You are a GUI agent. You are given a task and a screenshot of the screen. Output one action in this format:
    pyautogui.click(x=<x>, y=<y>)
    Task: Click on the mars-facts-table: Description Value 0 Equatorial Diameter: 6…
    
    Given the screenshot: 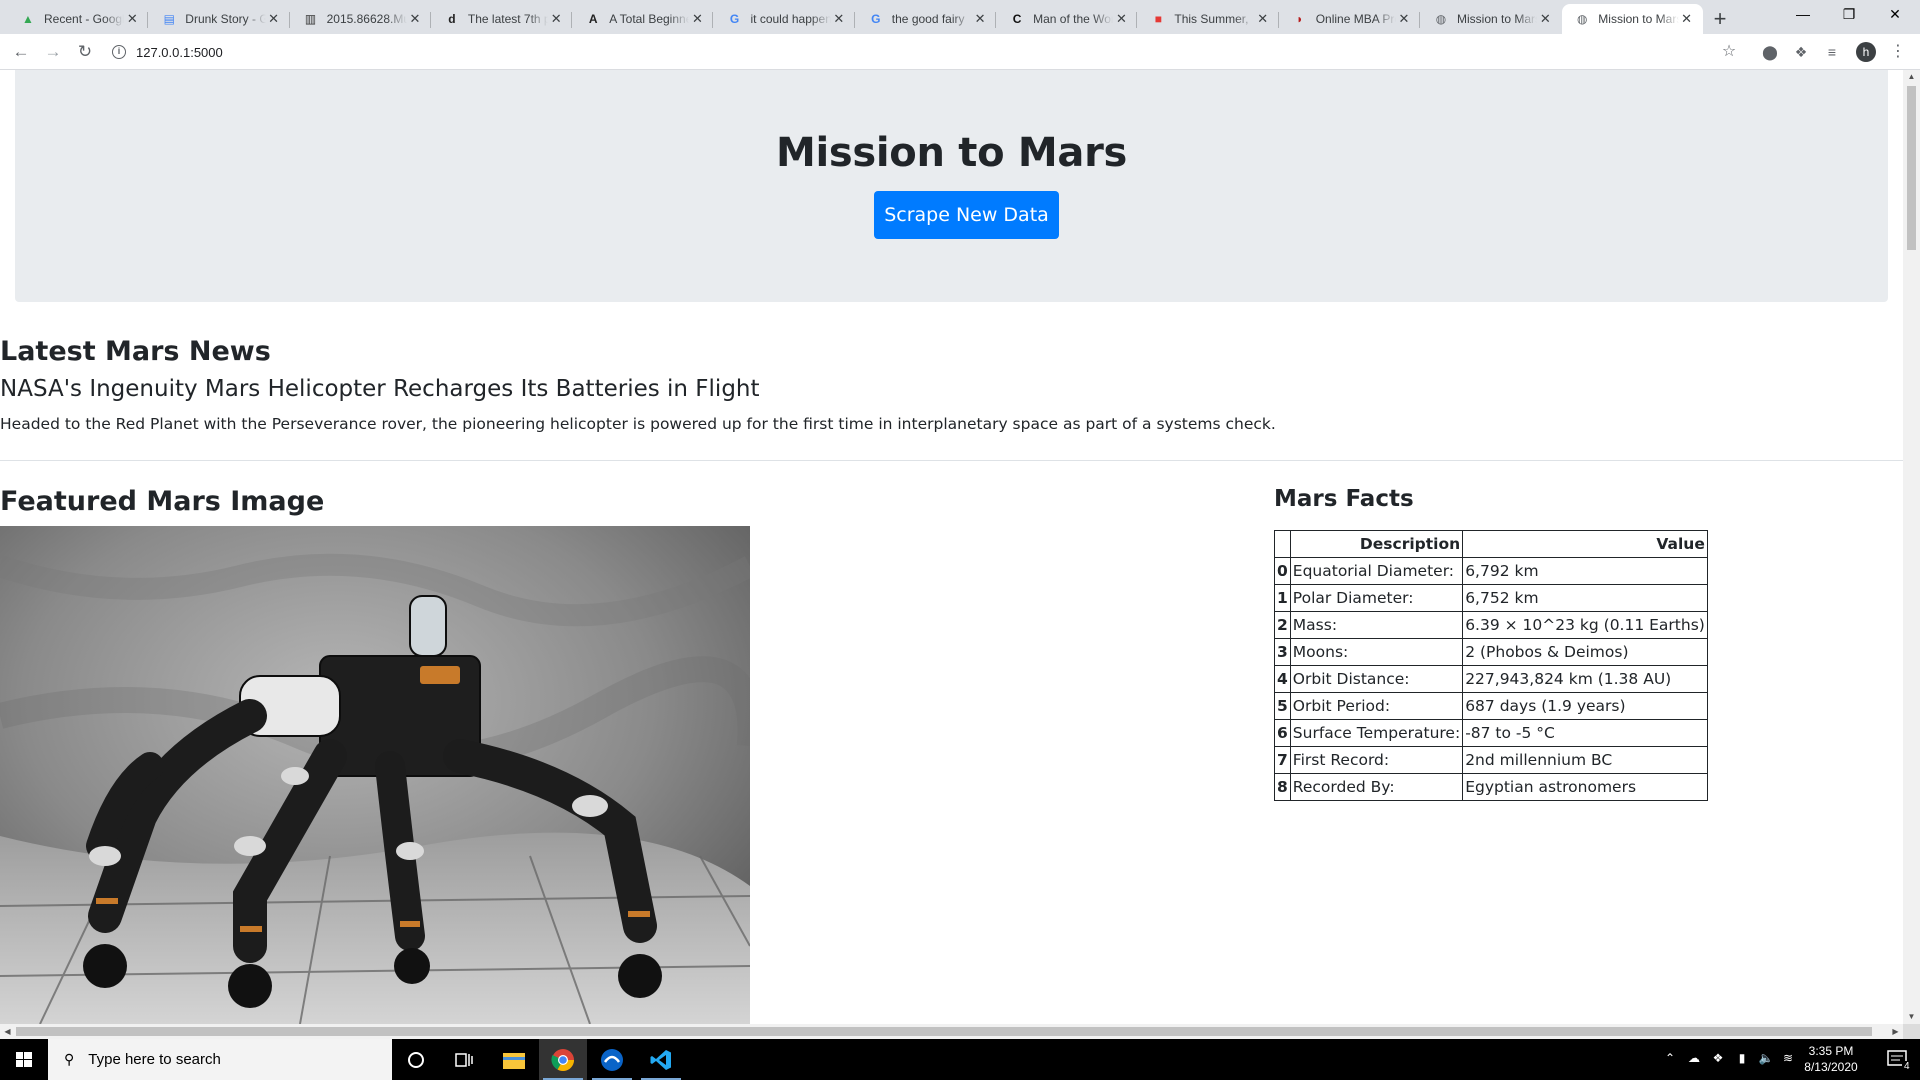 What is the action you would take?
    pyautogui.click(x=1491, y=665)
    